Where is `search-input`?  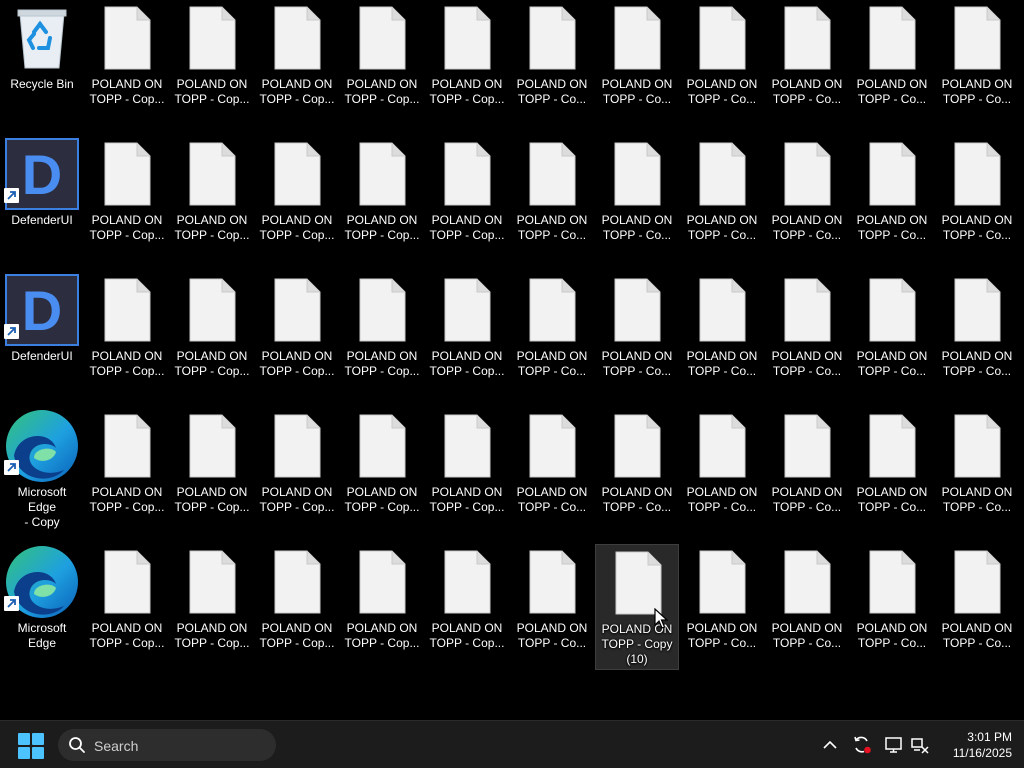 search-input is located at coordinates (179, 746).